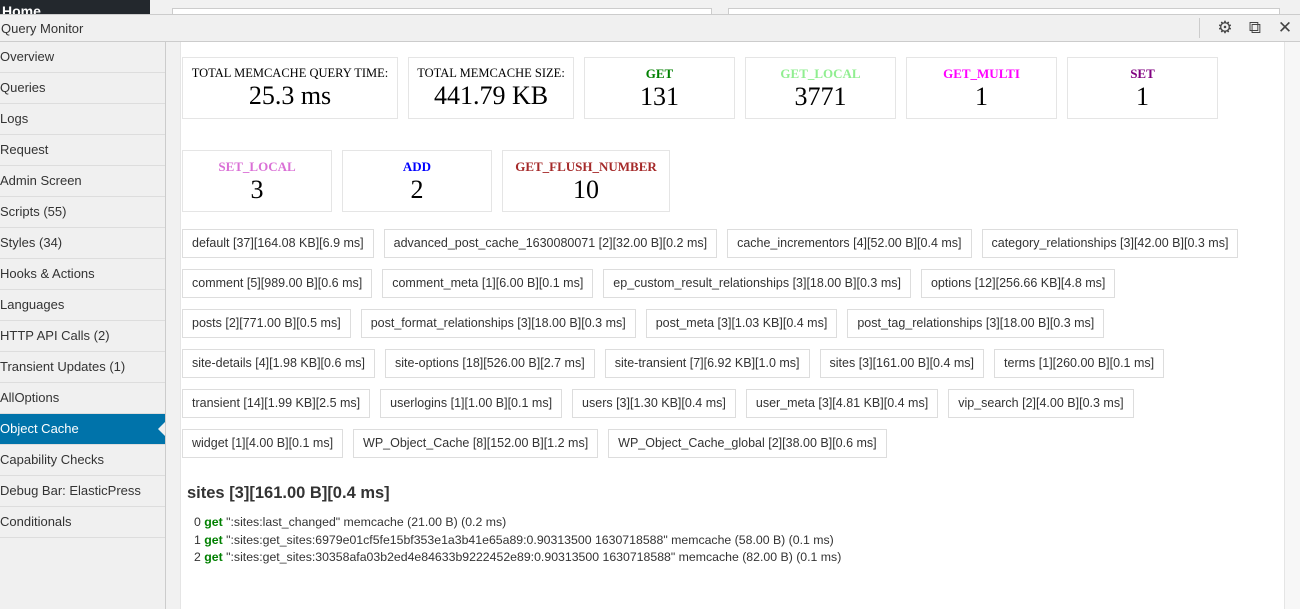 The width and height of the screenshot is (1300, 609). I want to click on cache-group-button: terms [1][260.00 B][0.1 ms], so click(1079, 363).